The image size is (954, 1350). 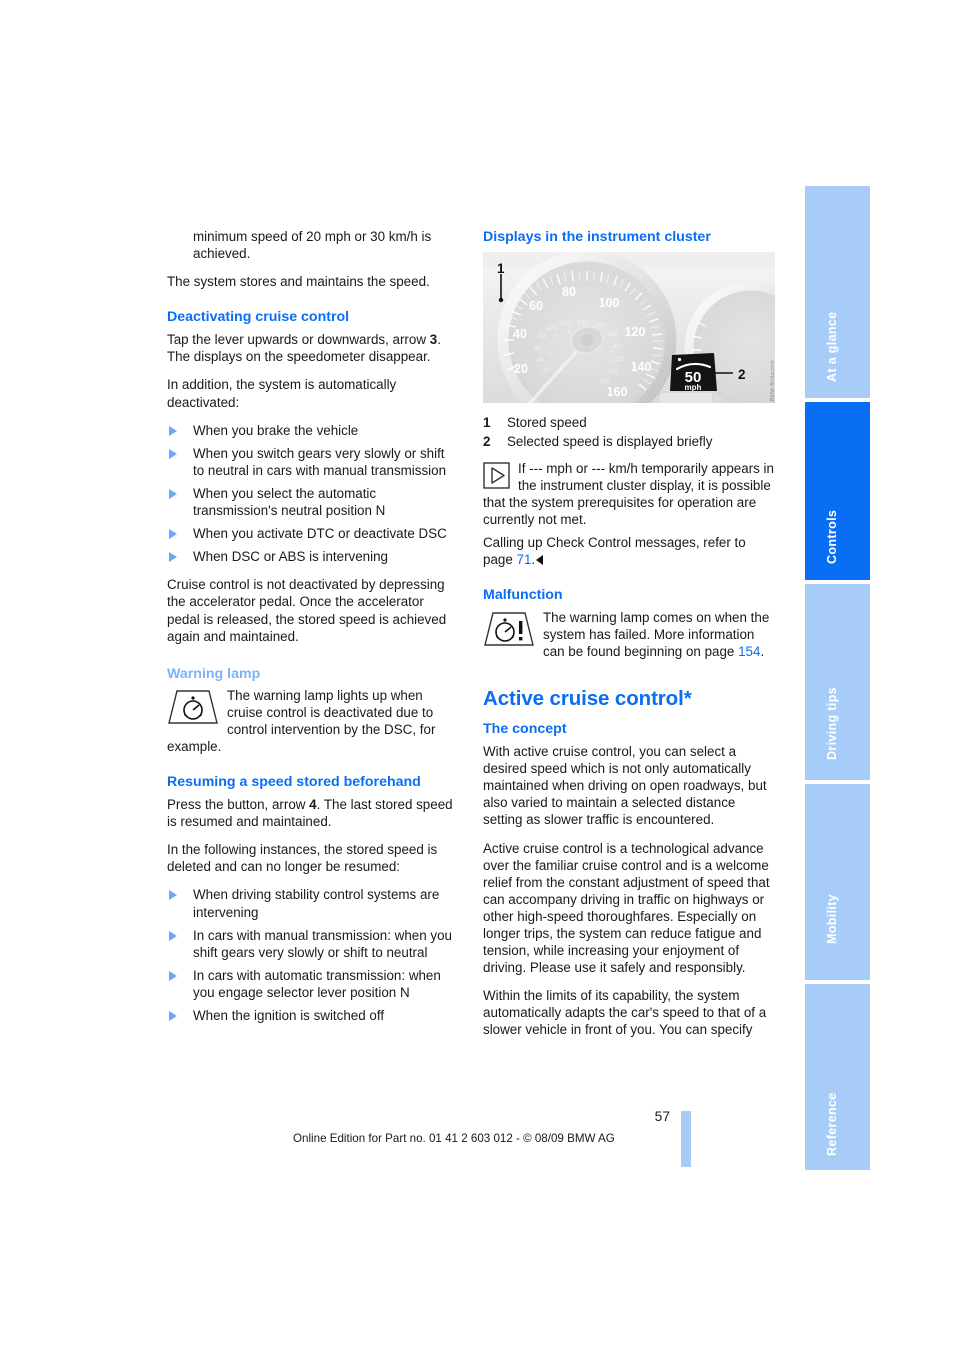 I want to click on arrow-number-4: 4, so click(x=313, y=805).